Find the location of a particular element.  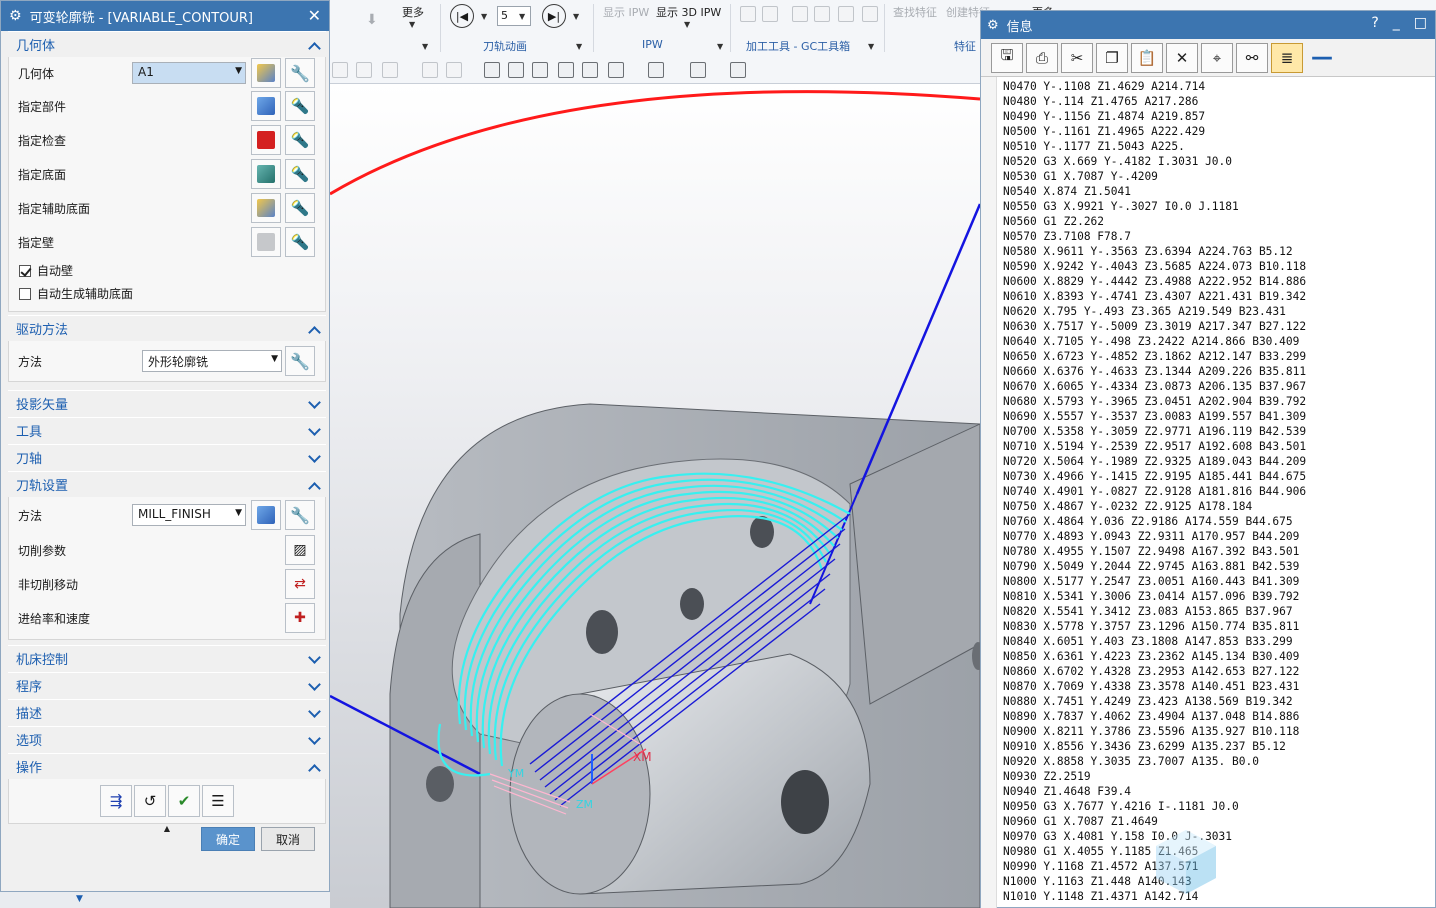

orient-view-icon is located at coordinates (616, 70).